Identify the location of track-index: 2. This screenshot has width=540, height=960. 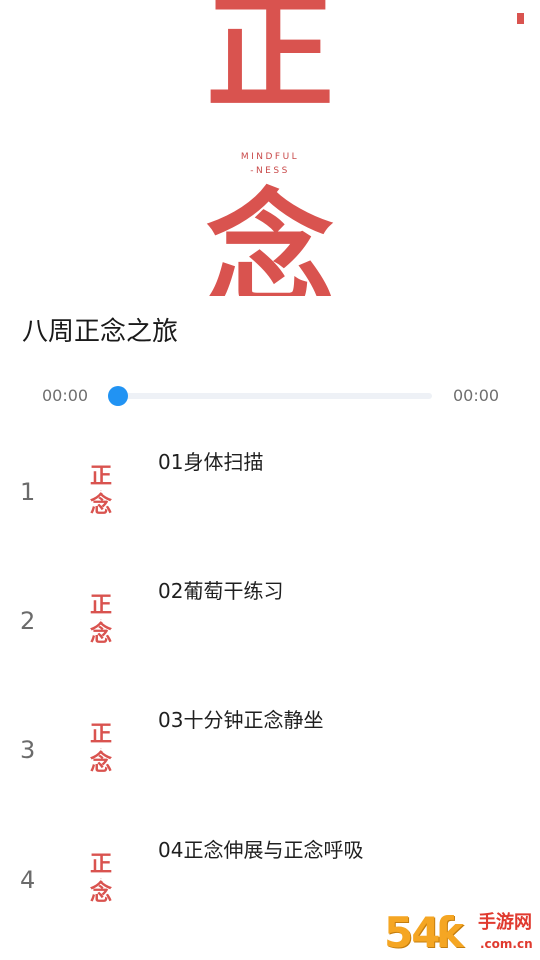
(28, 621).